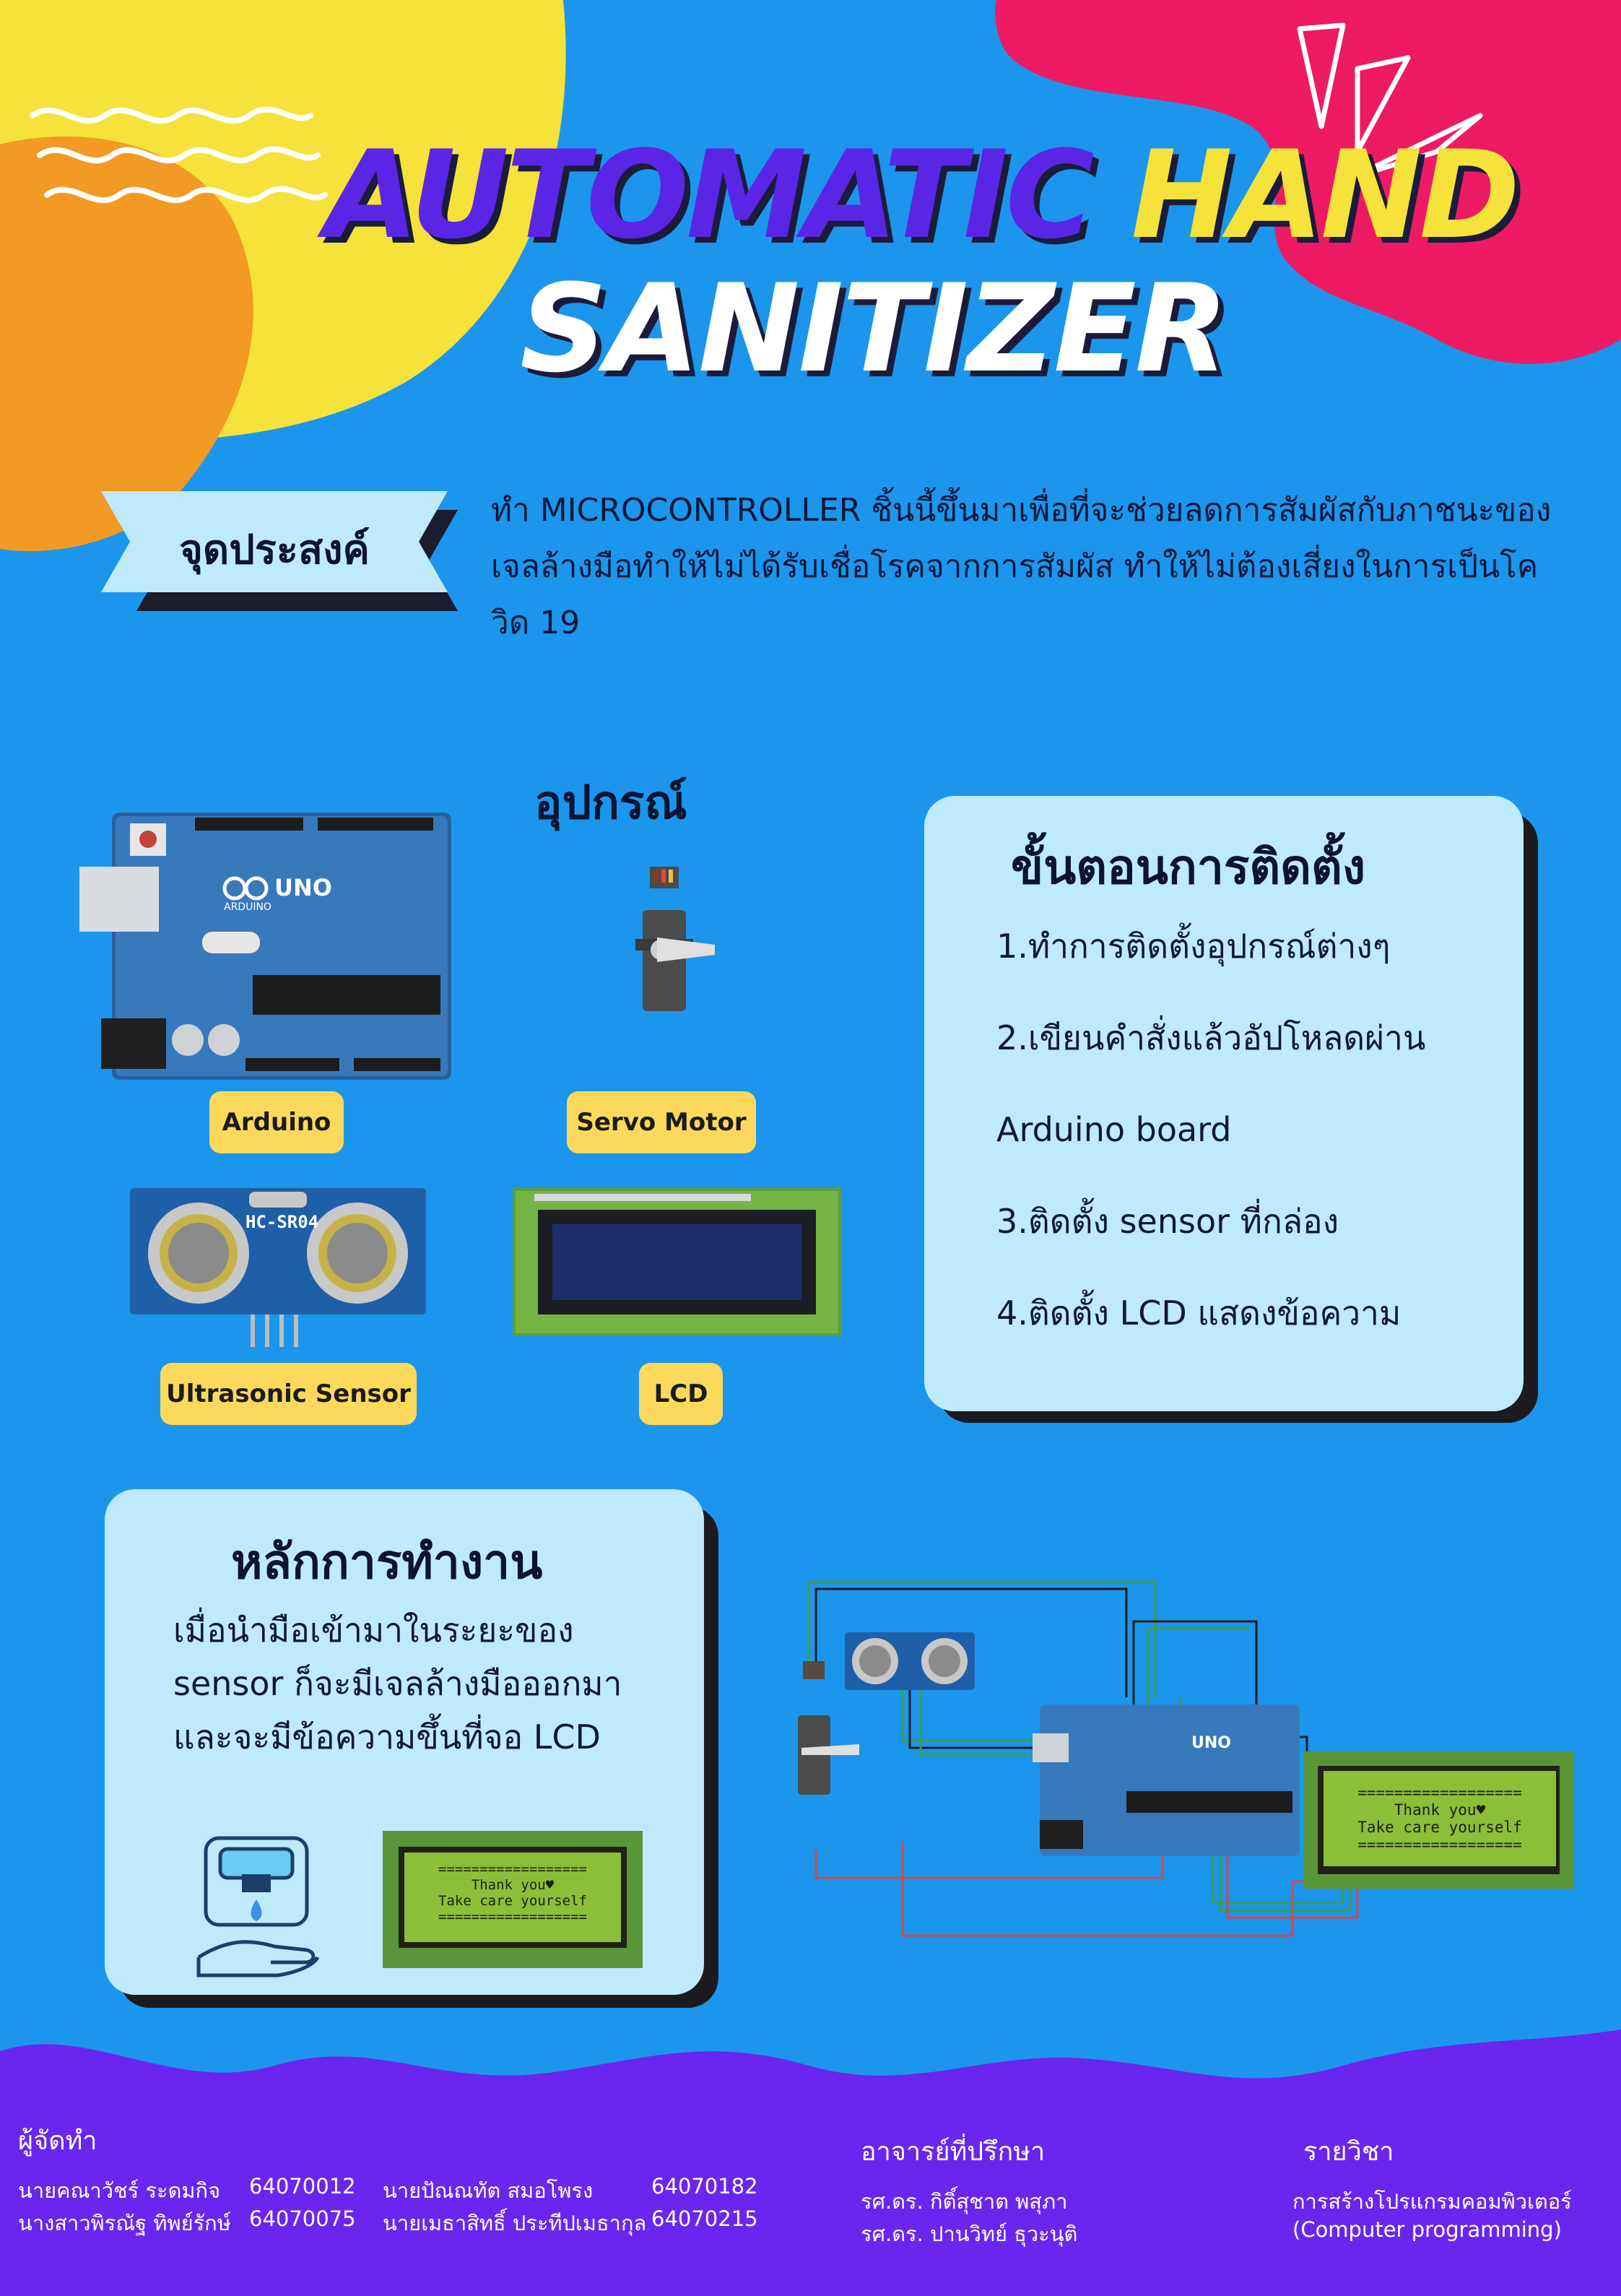 The width and height of the screenshot is (1621, 2296). What do you see at coordinates (515, 2223) in the screenshot?
I see `organizer-name: นายเมธาสิทธิ์ ประทีปเมธากุล` at bounding box center [515, 2223].